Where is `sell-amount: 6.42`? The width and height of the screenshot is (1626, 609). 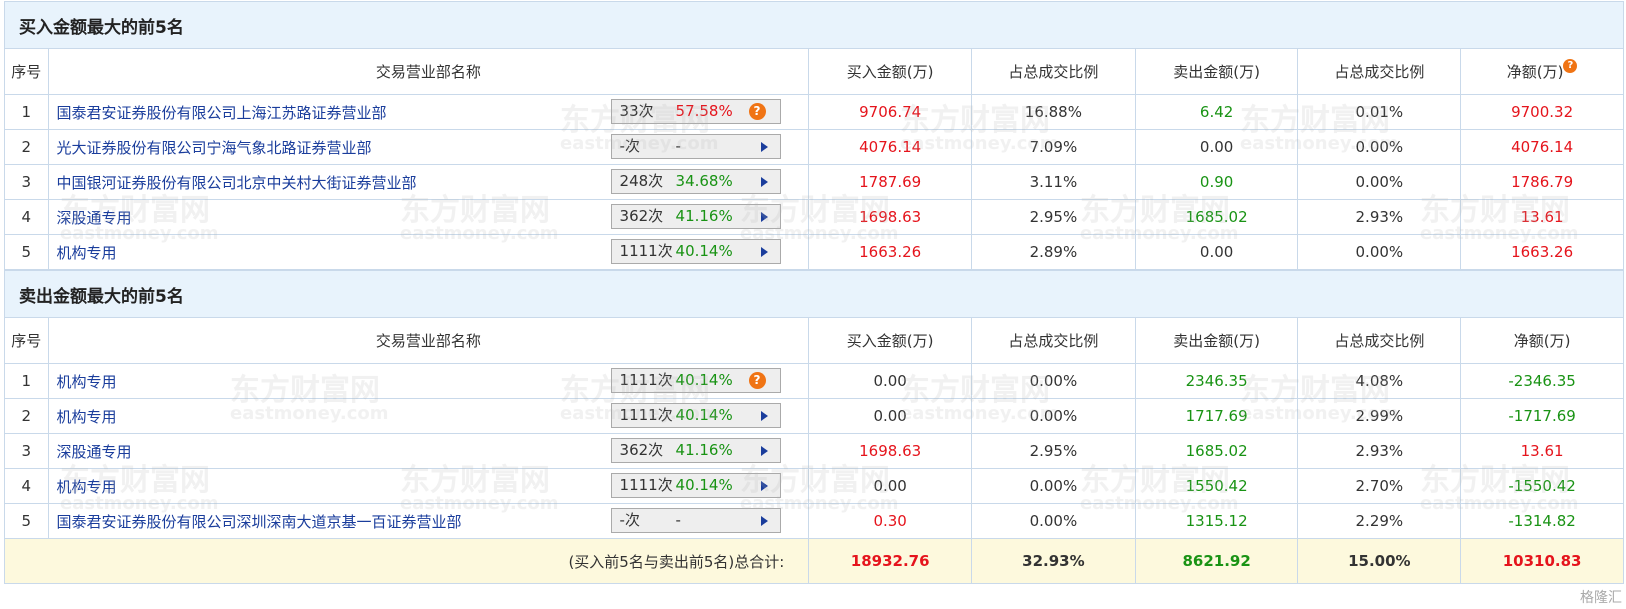 sell-amount: 6.42 is located at coordinates (1216, 112).